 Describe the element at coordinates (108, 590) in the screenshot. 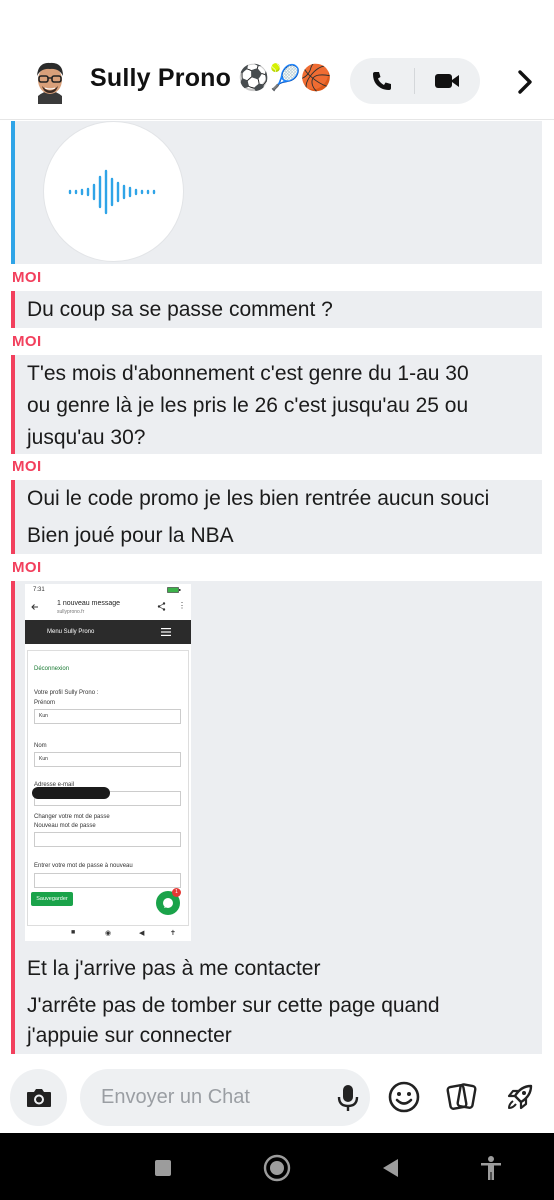

I see `screenshot-status-bar: 7:31` at that location.